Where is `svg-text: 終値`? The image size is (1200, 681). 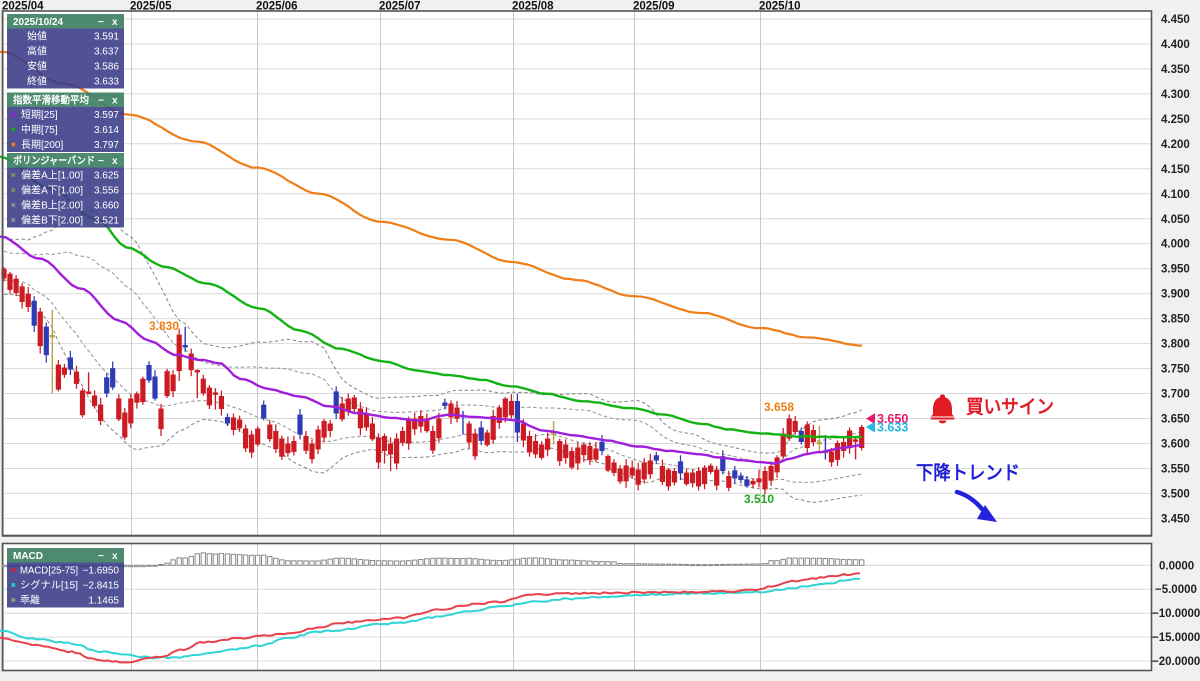
svg-text: 終値 is located at coordinates (37, 81).